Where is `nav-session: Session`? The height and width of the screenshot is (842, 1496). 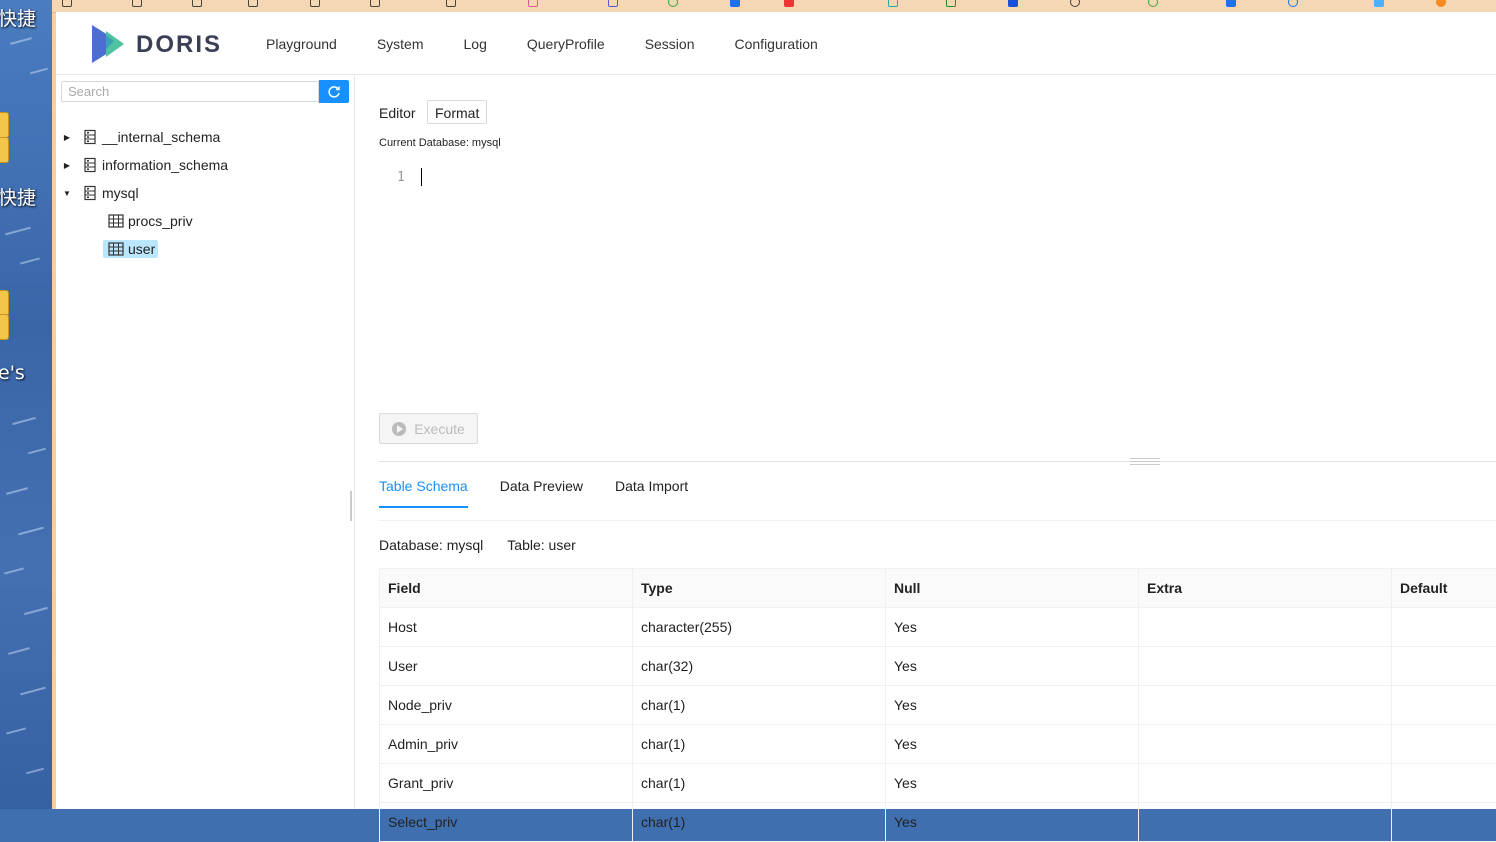
nav-session: Session is located at coordinates (670, 43).